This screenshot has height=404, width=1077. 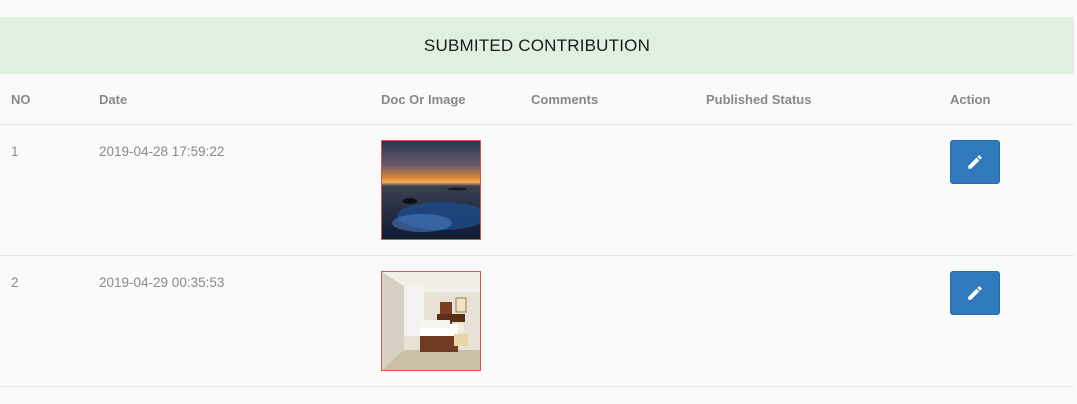 I want to click on column-header-action: Action, so click(x=1006, y=99).